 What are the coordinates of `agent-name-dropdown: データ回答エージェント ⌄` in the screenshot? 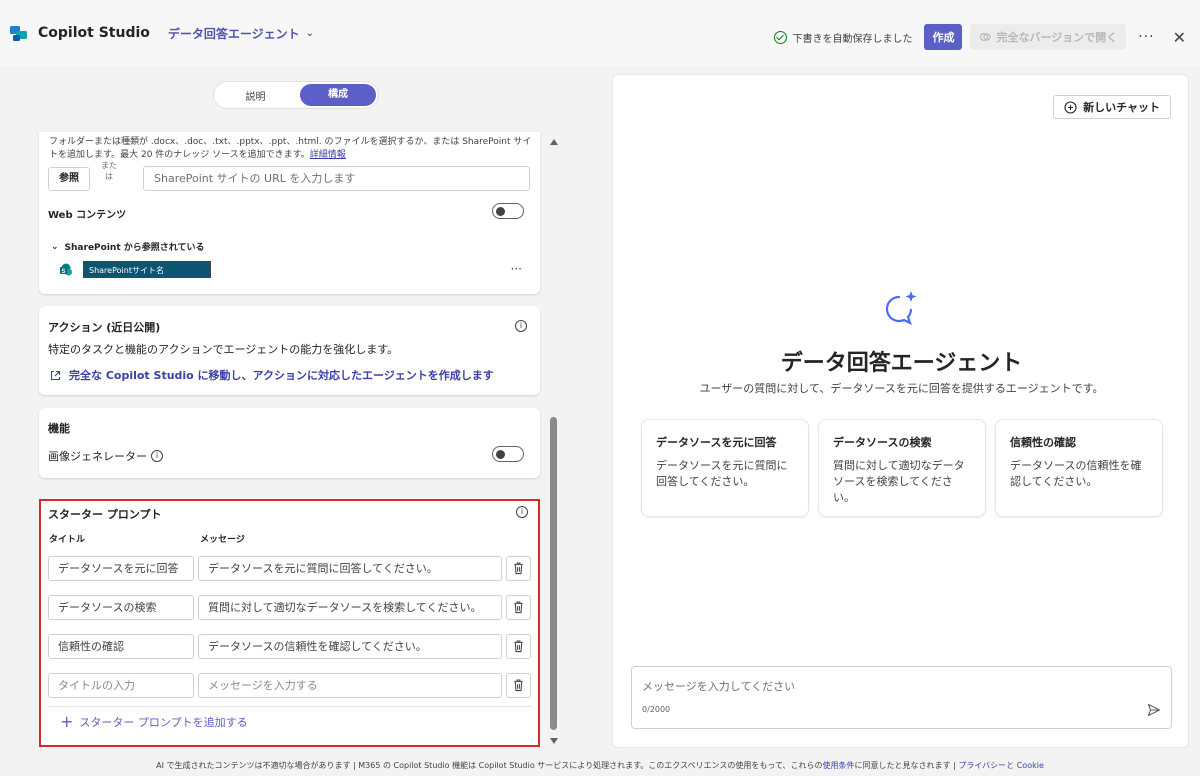 It's located at (241, 33).